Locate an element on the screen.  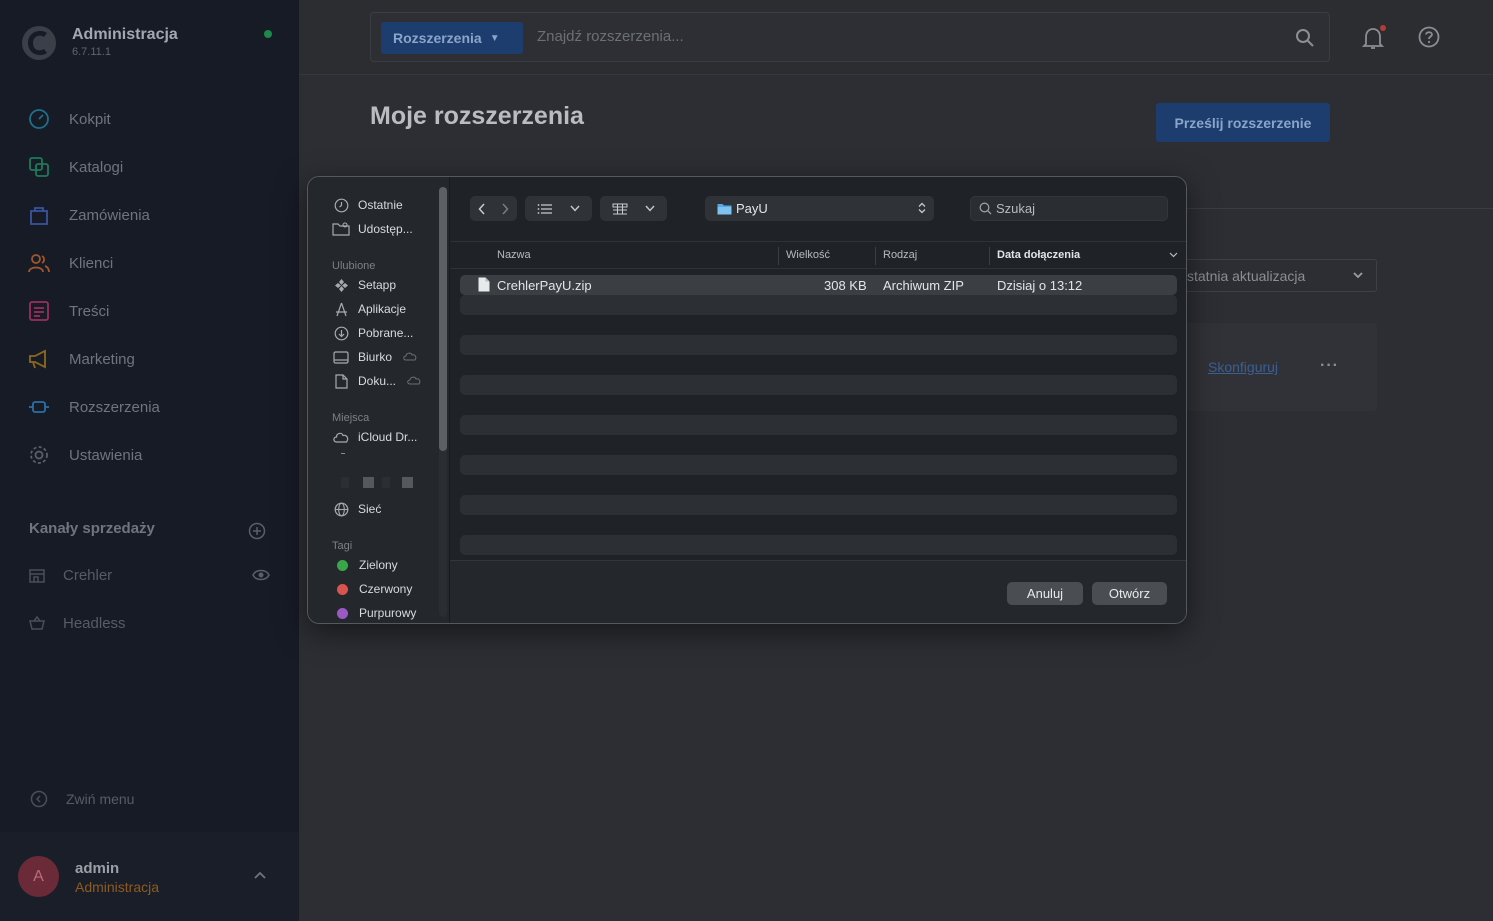
sidebar-item-setapp: Setapp is located at coordinates (364, 285).